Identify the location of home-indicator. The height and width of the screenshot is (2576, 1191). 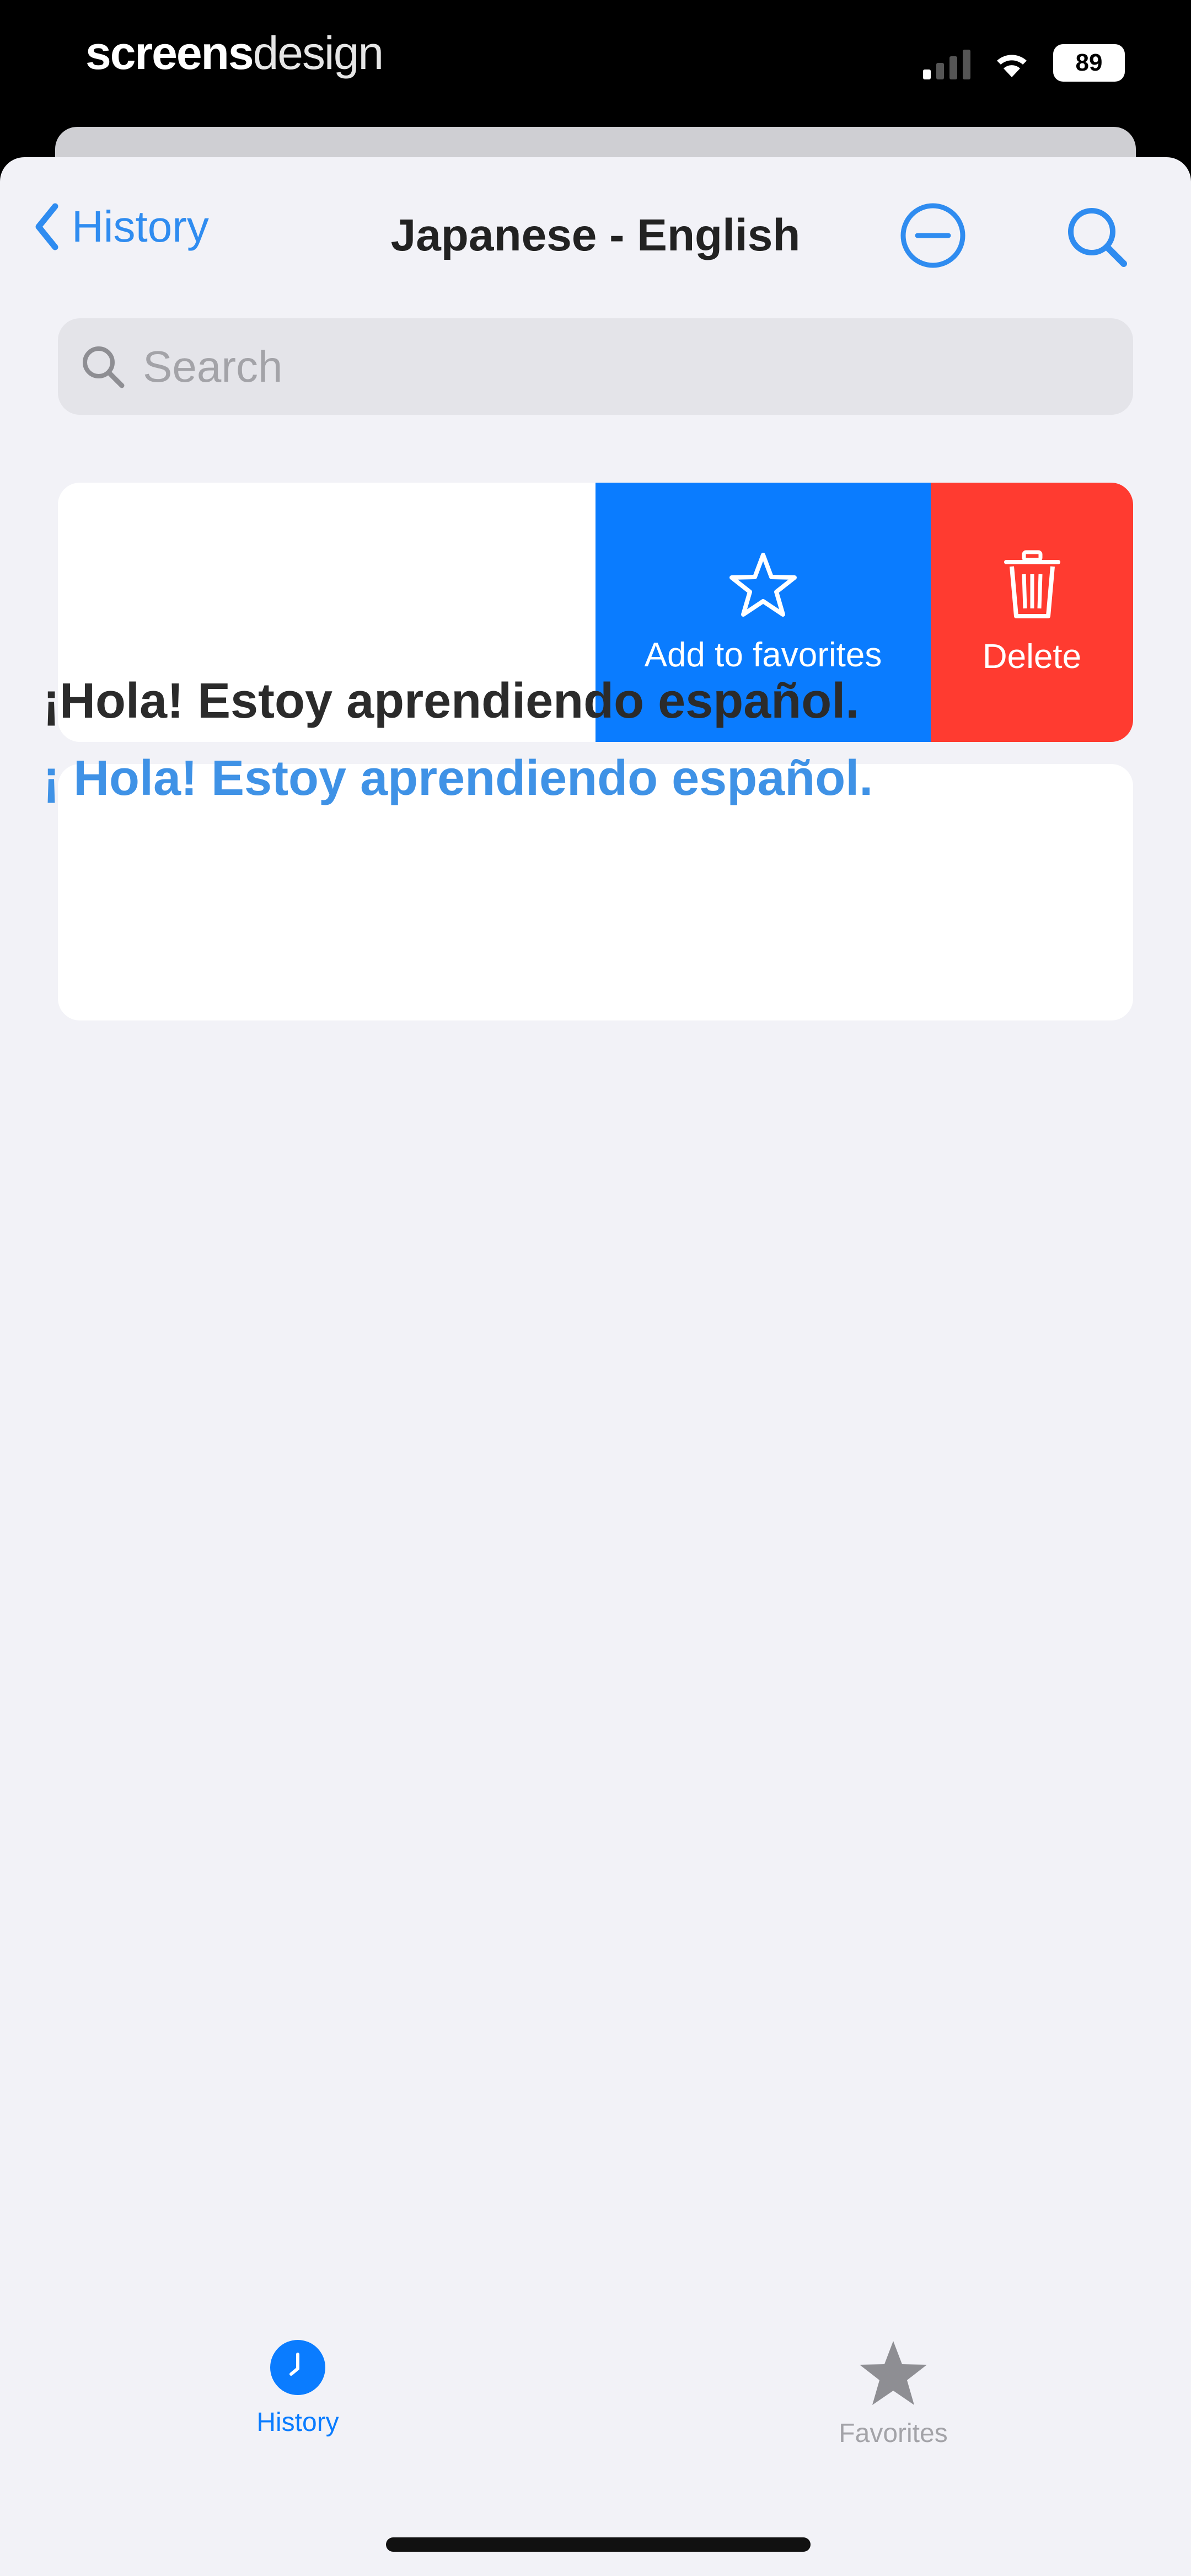
(598, 2544).